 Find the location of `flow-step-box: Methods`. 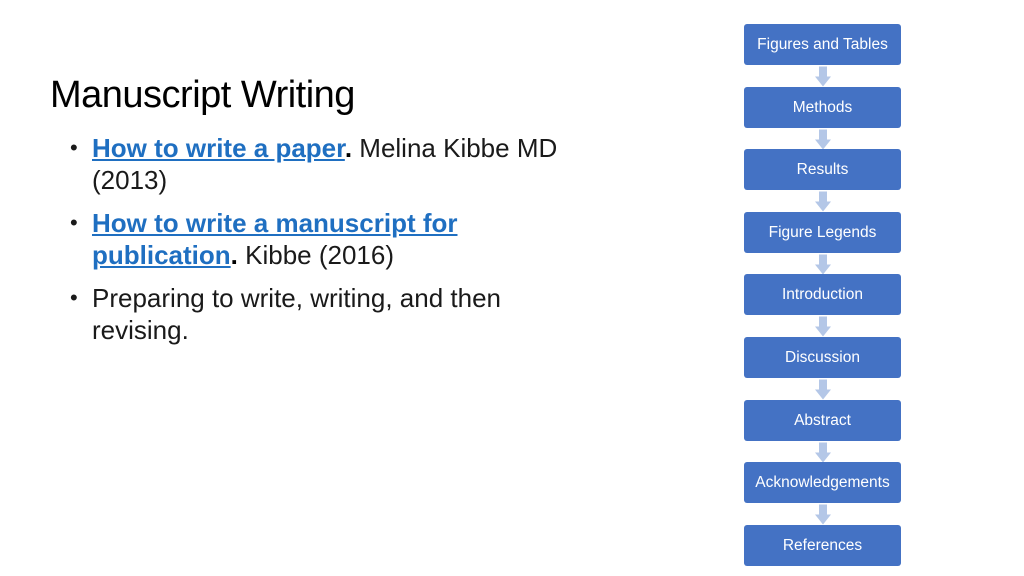

flow-step-box: Methods is located at coordinates (822, 107).